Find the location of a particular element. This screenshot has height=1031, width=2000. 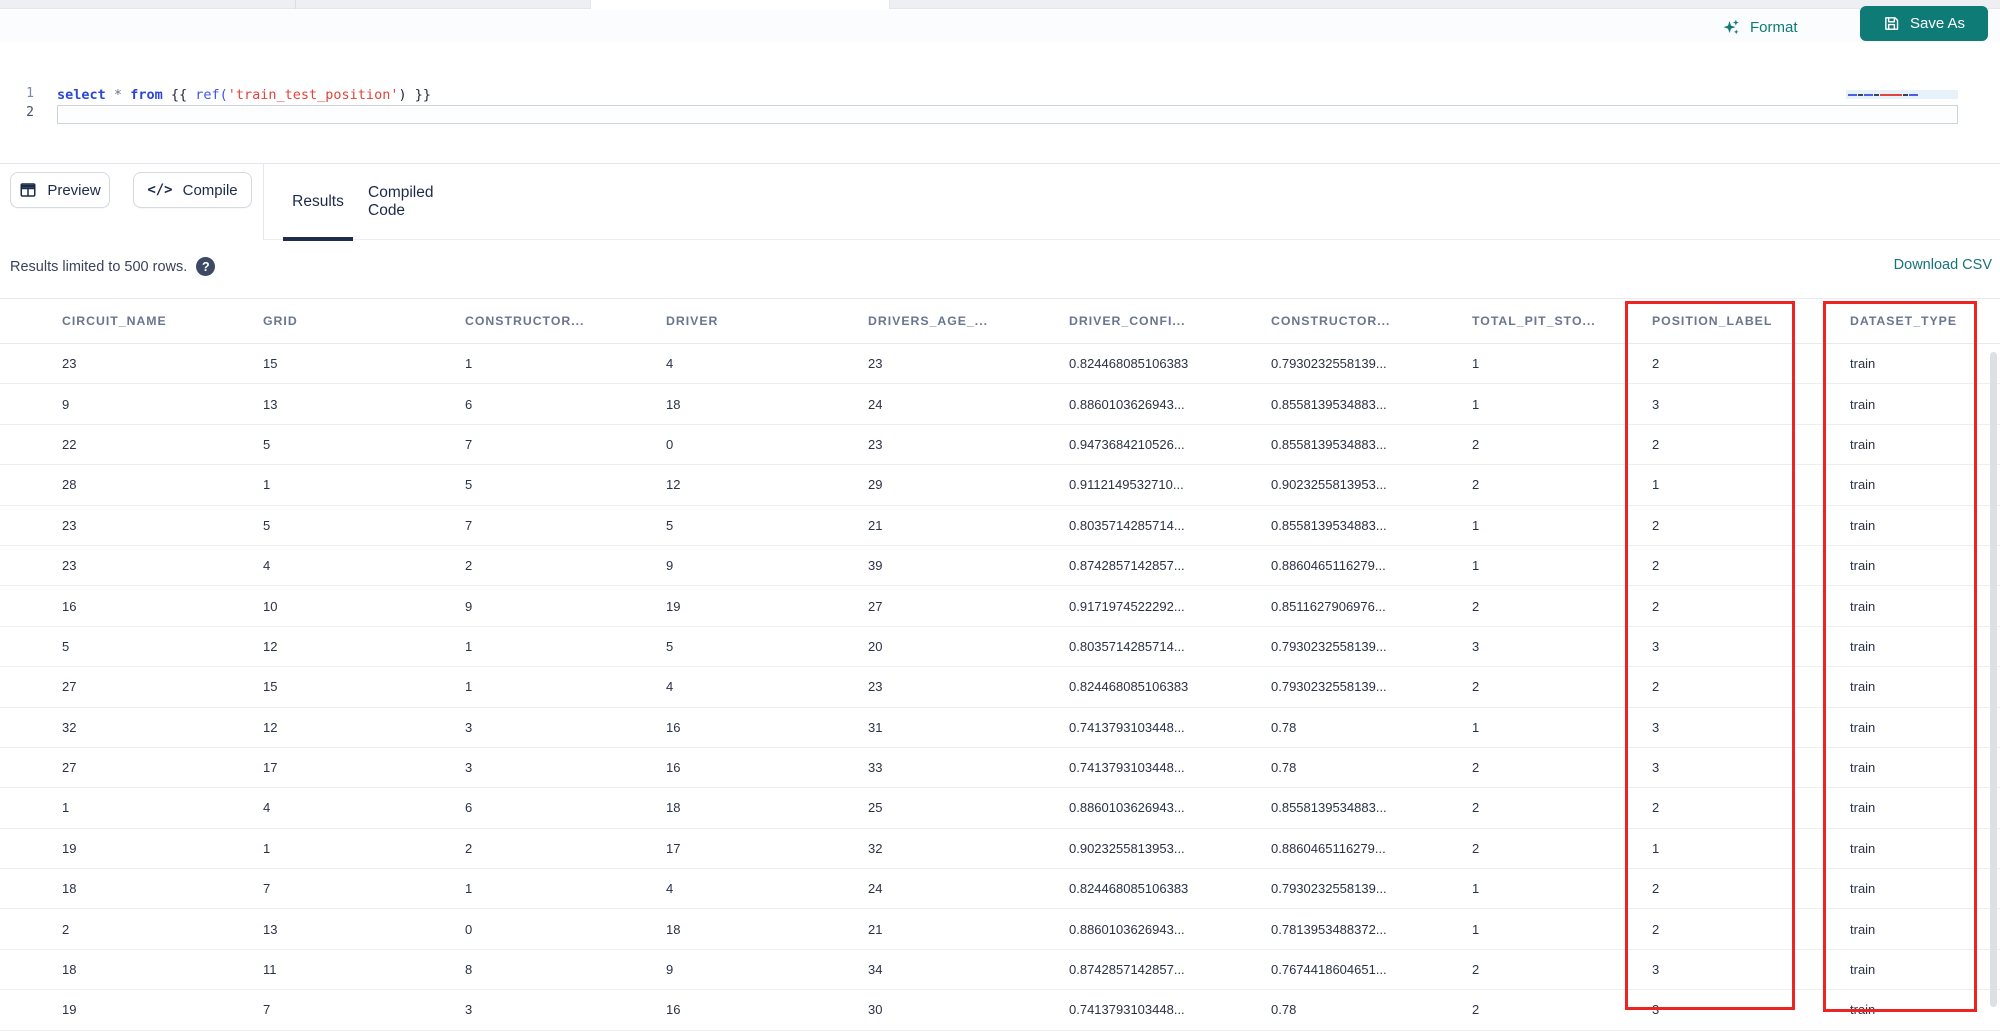

table-cell: 8 is located at coordinates (469, 970).